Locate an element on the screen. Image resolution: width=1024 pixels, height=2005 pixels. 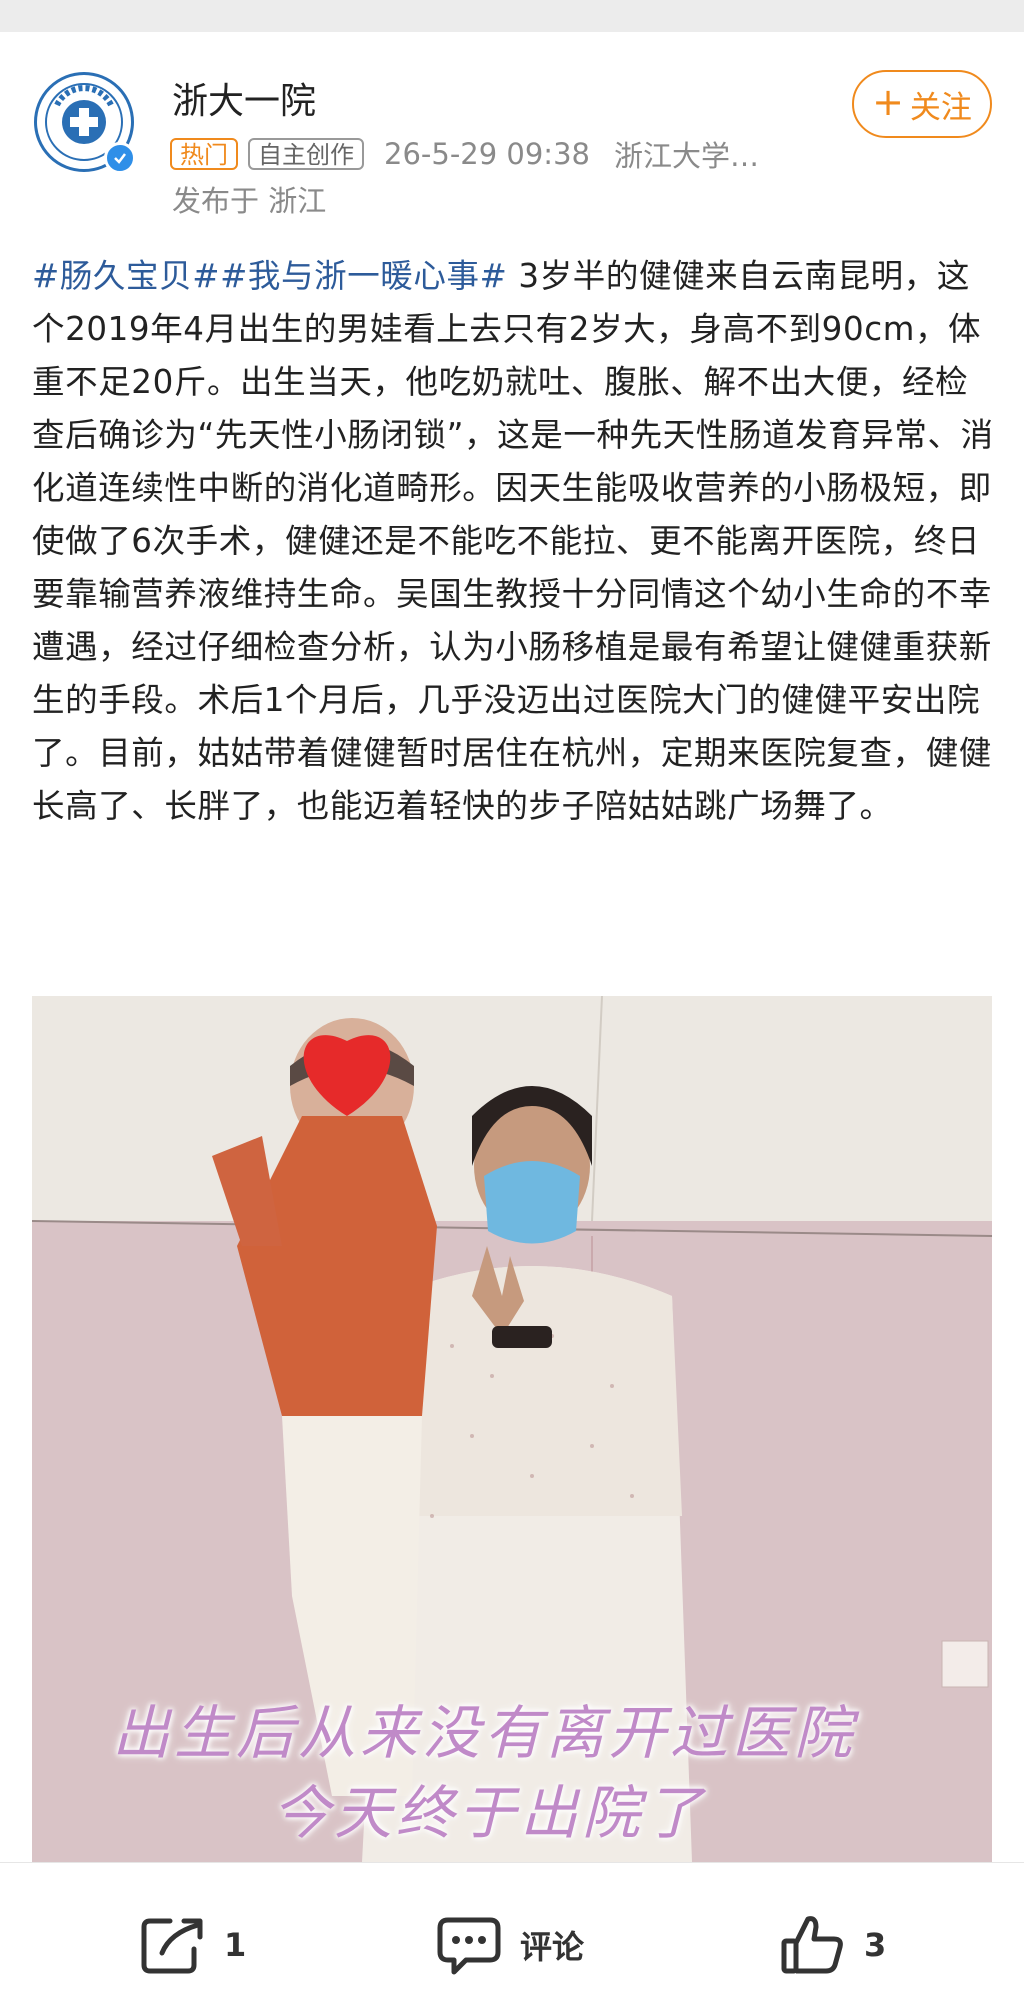
post-location: 发布于 浙江 is located at coordinates (249, 201).